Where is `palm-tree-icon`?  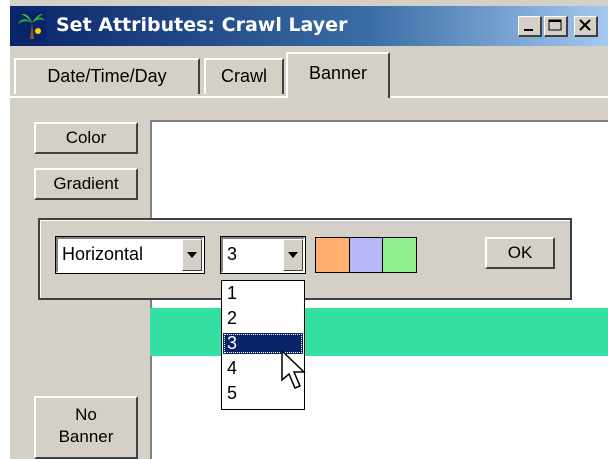 palm-tree-icon is located at coordinates (31, 26).